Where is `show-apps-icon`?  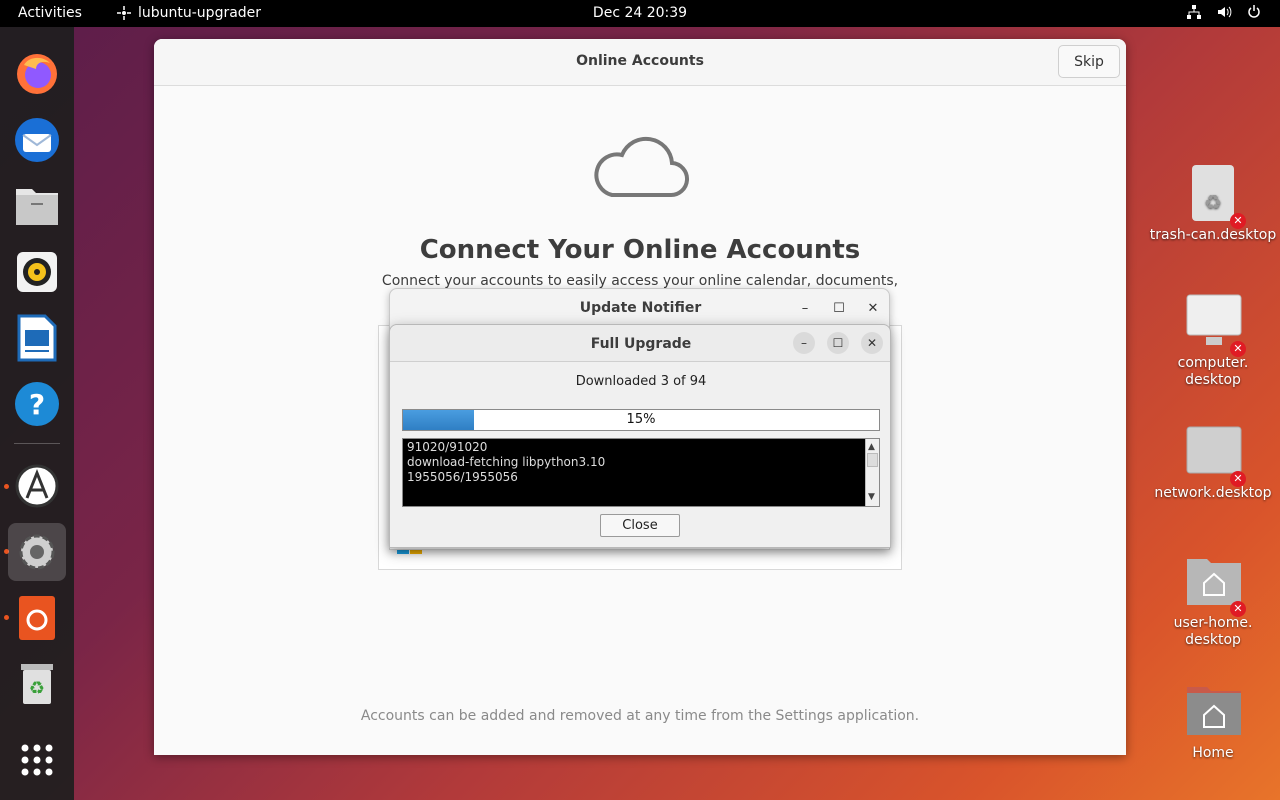 show-apps-icon is located at coordinates (37, 760).